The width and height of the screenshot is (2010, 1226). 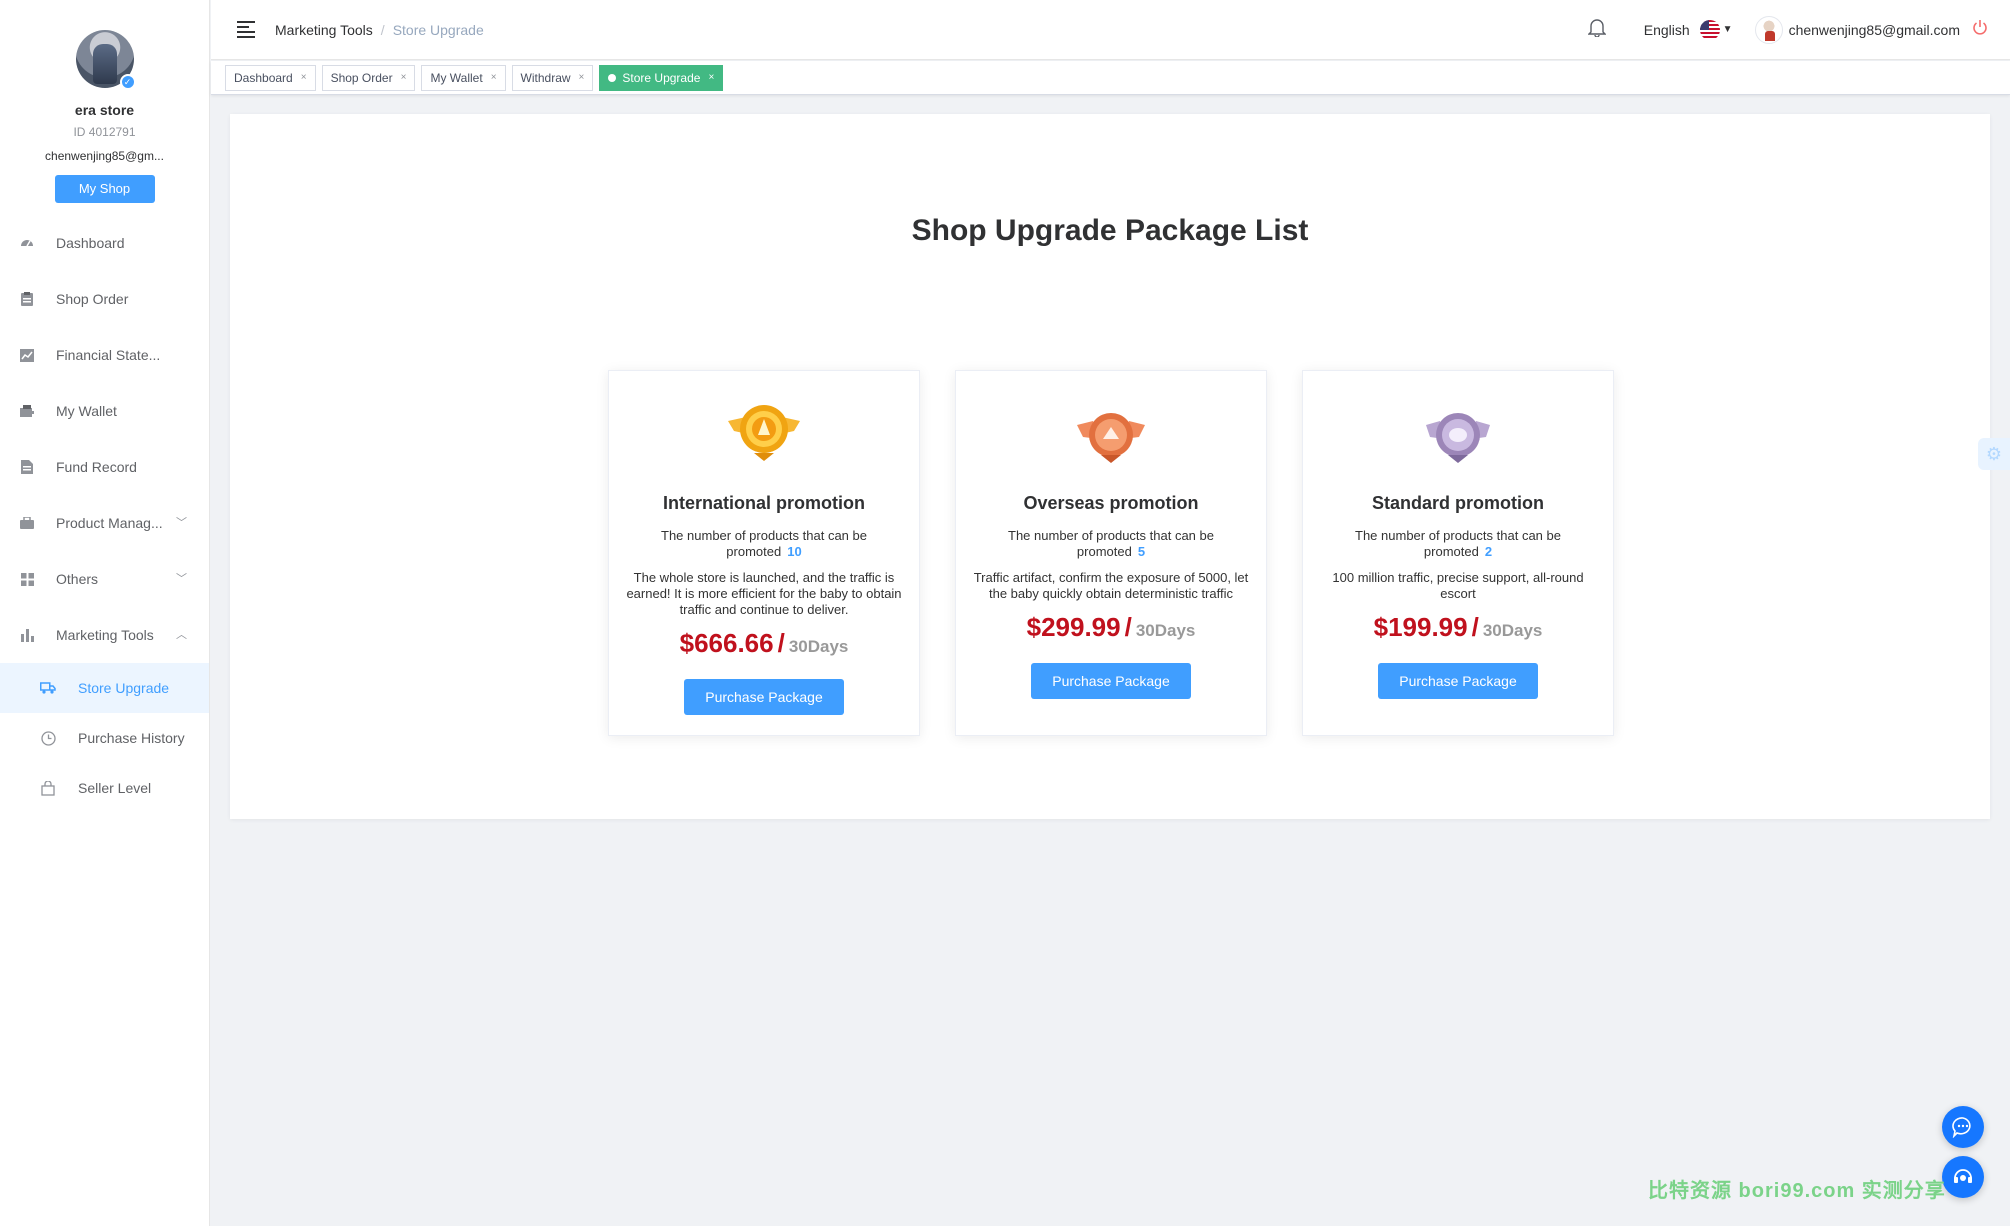 What do you see at coordinates (27, 411) in the screenshot?
I see `wallet-icon` at bounding box center [27, 411].